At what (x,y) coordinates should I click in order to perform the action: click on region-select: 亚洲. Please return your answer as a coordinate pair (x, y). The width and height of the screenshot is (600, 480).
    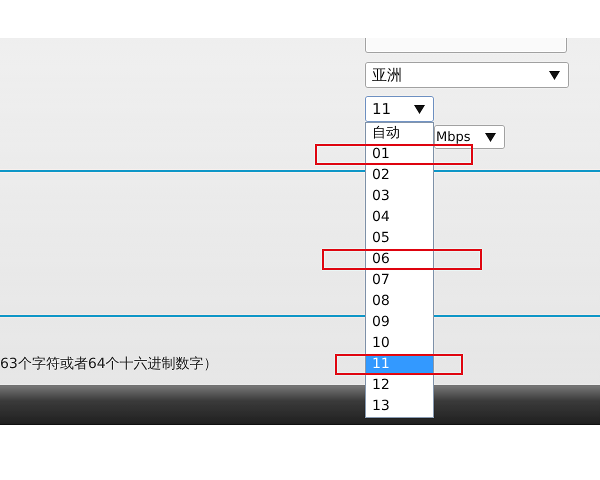
    Looking at the image, I should click on (467, 75).